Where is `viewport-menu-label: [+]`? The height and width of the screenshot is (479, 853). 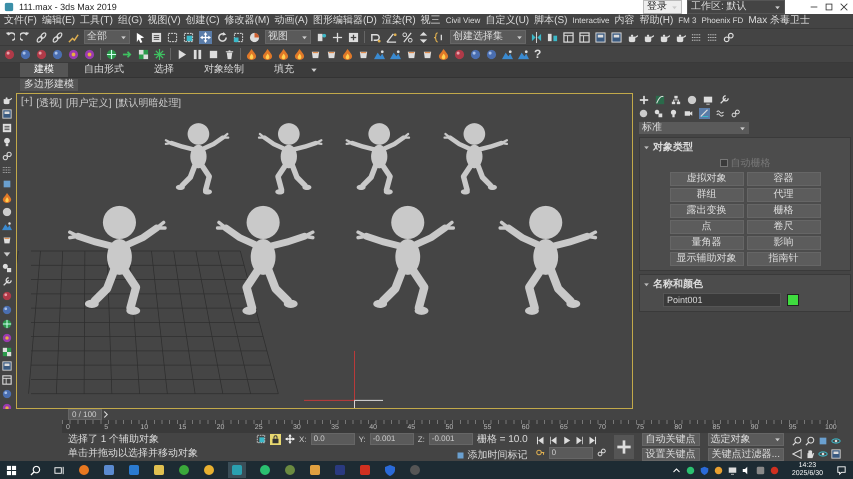 viewport-menu-label: [+] is located at coordinates (26, 103).